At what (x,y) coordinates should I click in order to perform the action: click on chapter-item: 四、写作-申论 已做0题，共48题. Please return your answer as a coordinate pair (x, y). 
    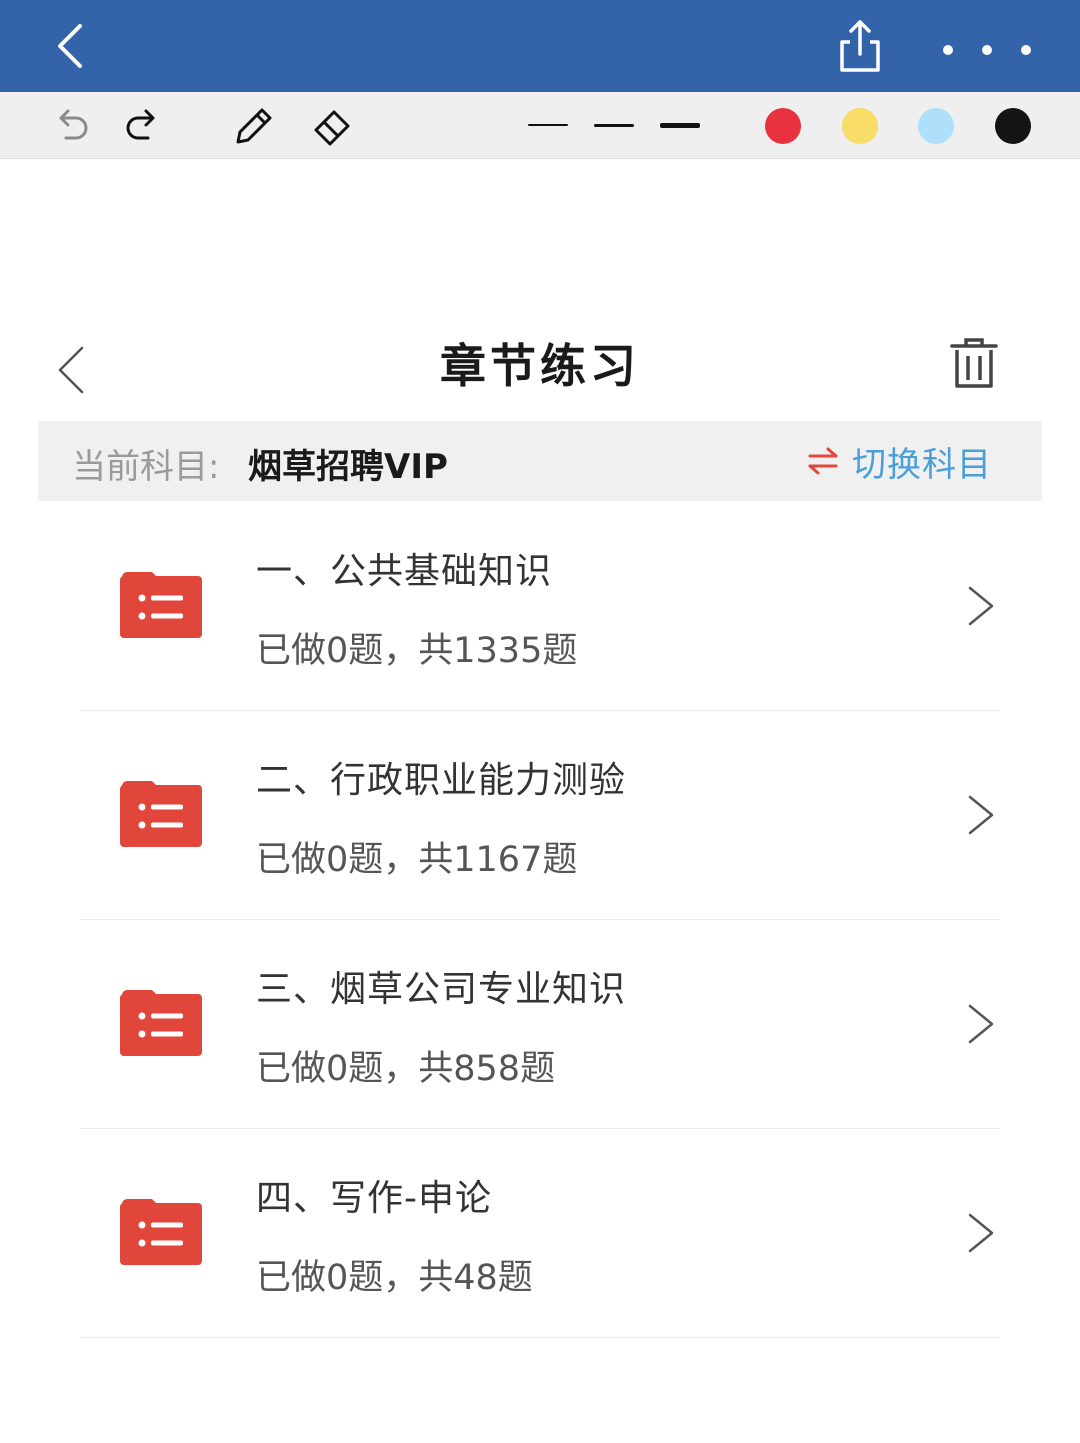
    Looking at the image, I should click on (540, 1233).